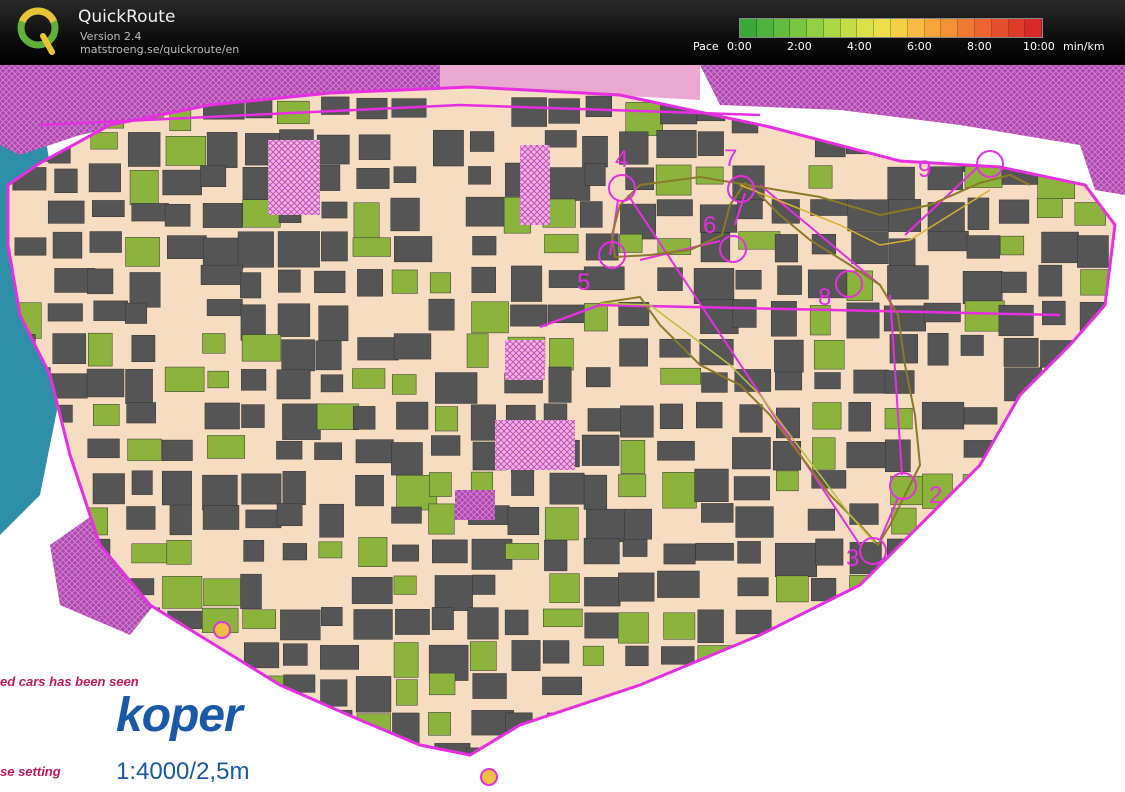 The height and width of the screenshot is (792, 1125). What do you see at coordinates (621, 159) in the screenshot?
I see `control-number: 4` at bounding box center [621, 159].